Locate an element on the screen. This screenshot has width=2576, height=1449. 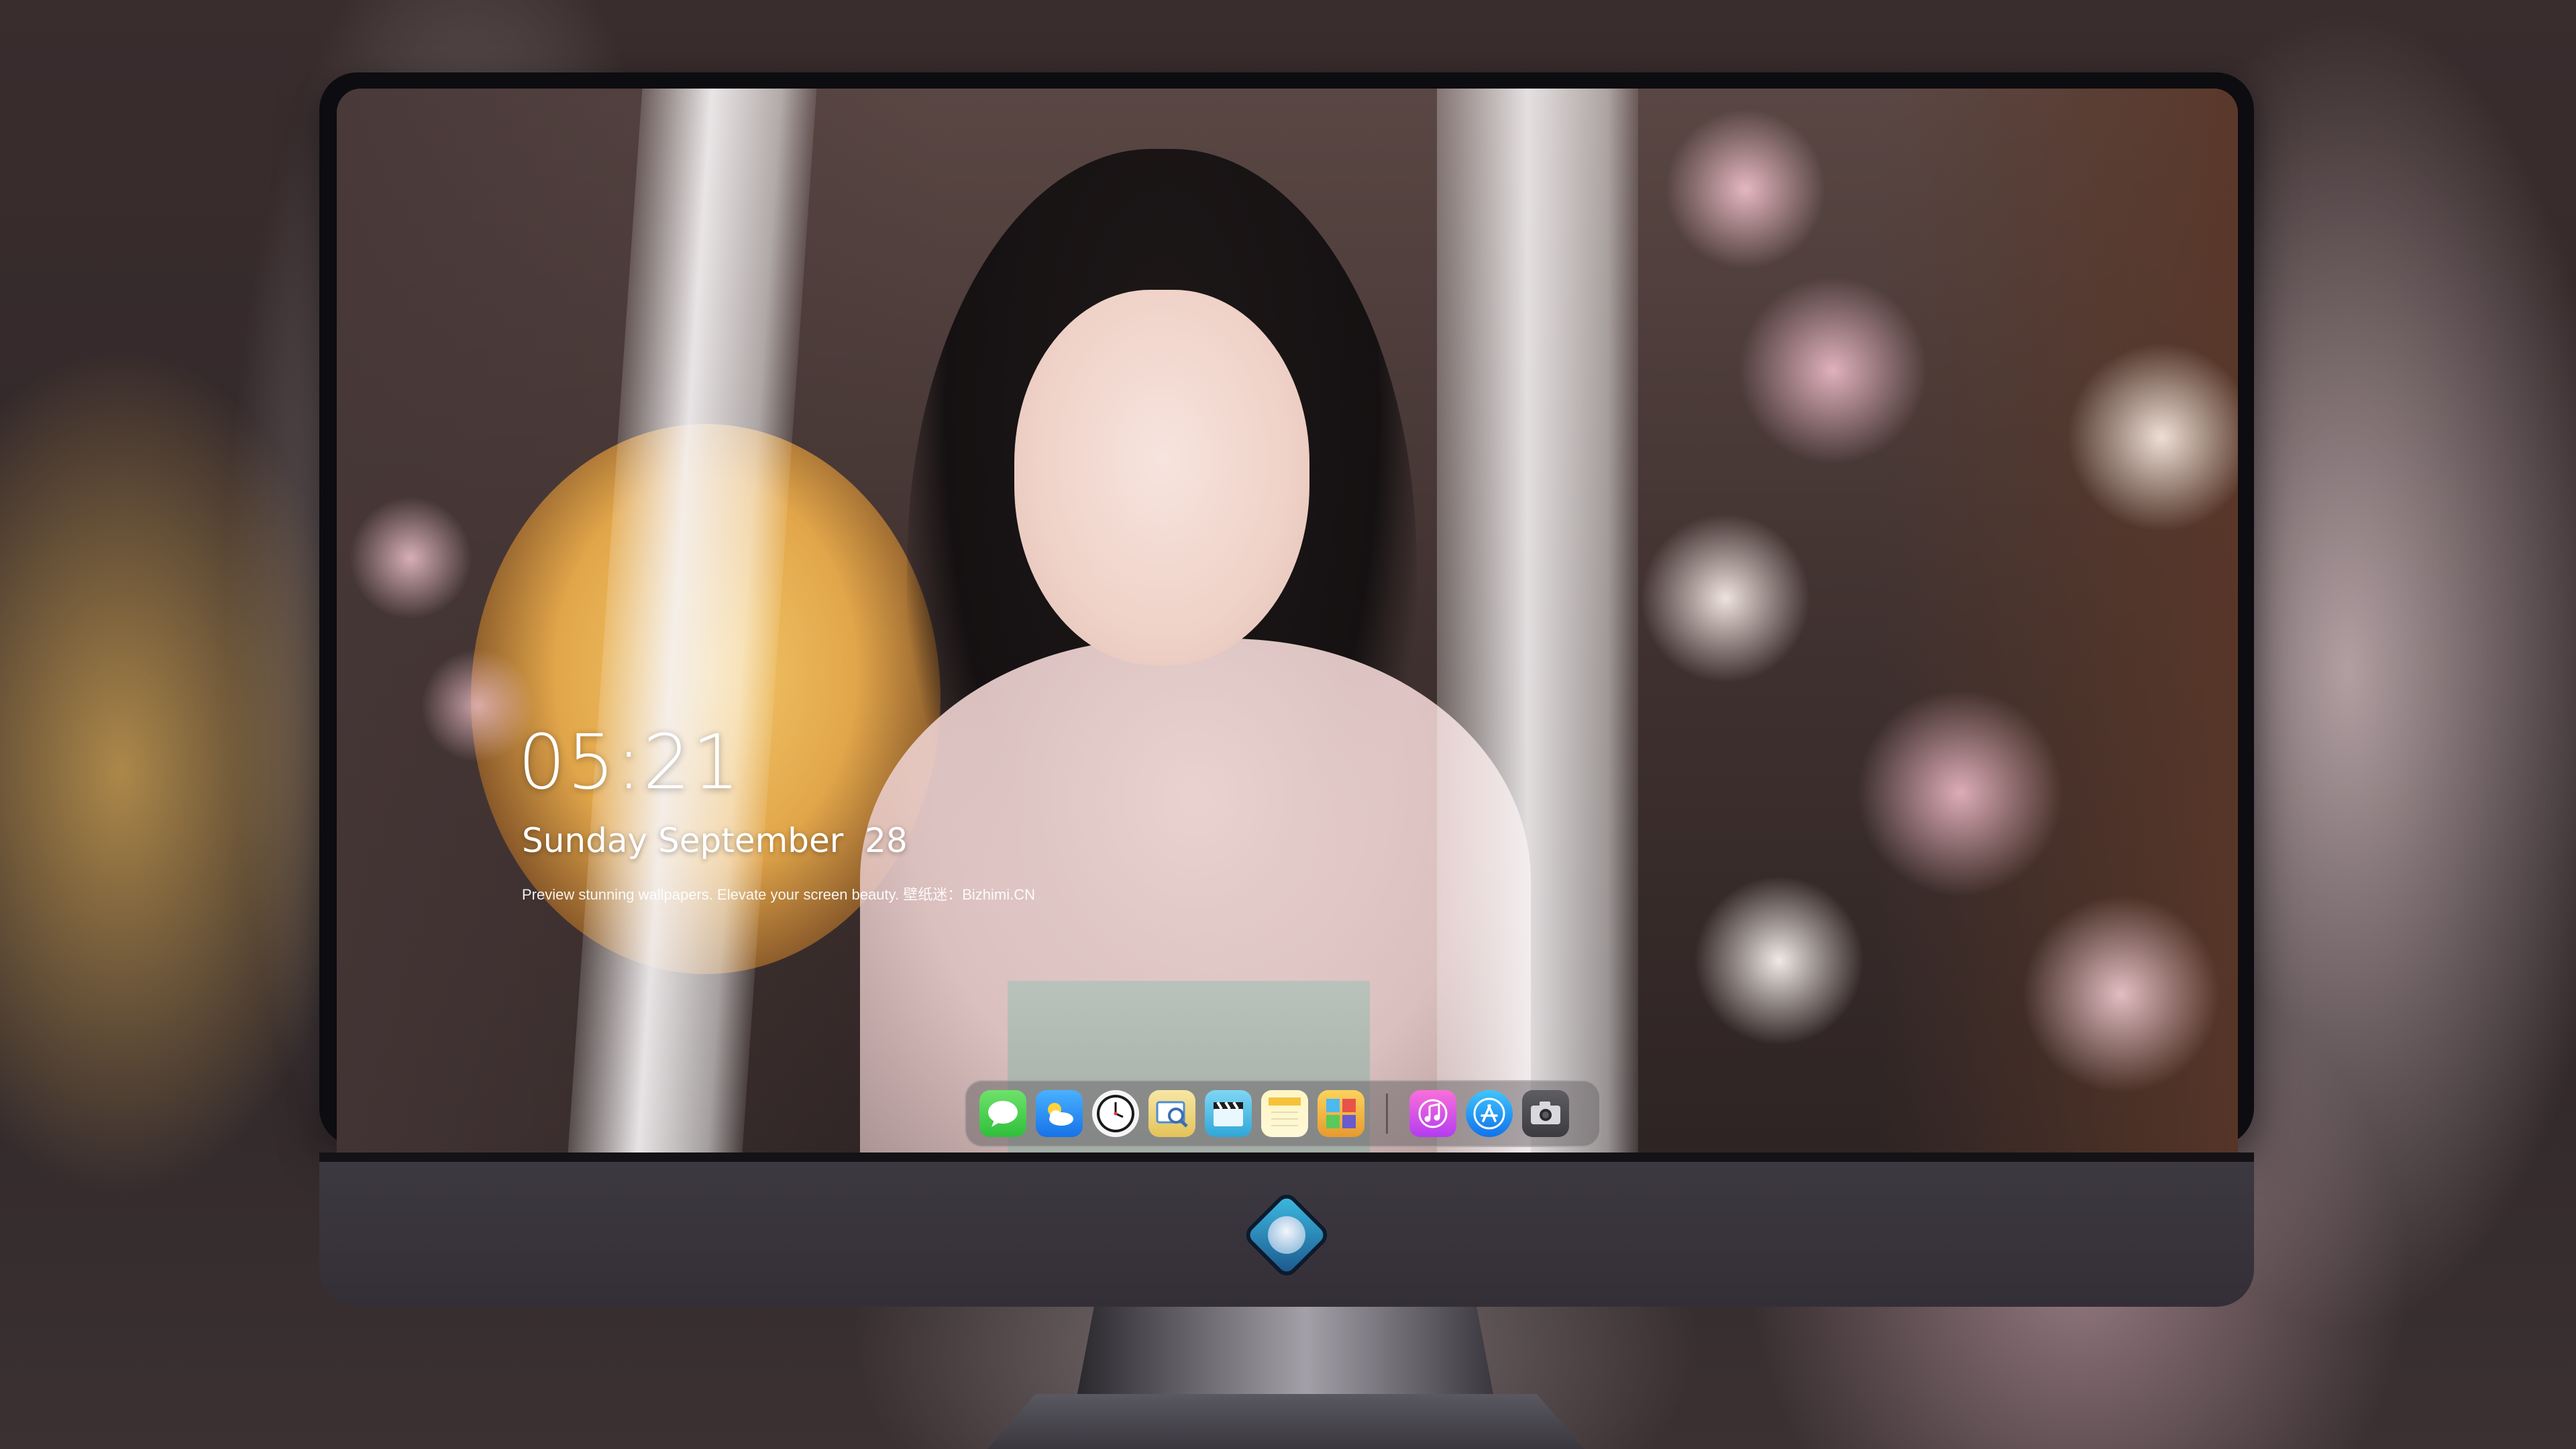
clock-face-icon is located at coordinates (1115, 1113).